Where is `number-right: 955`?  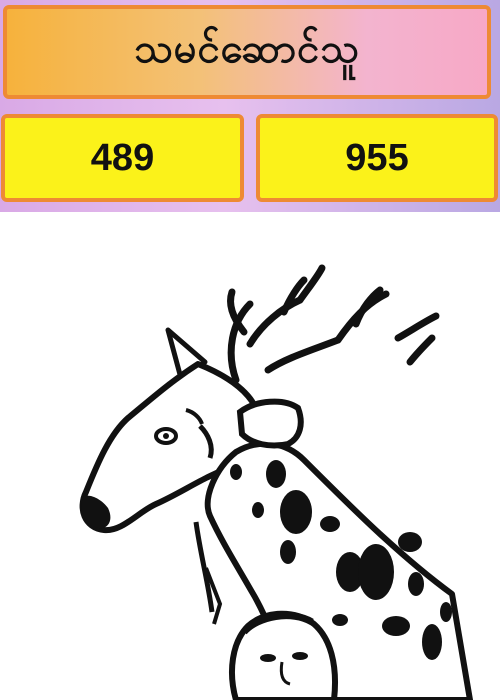 number-right: 955 is located at coordinates (377, 157).